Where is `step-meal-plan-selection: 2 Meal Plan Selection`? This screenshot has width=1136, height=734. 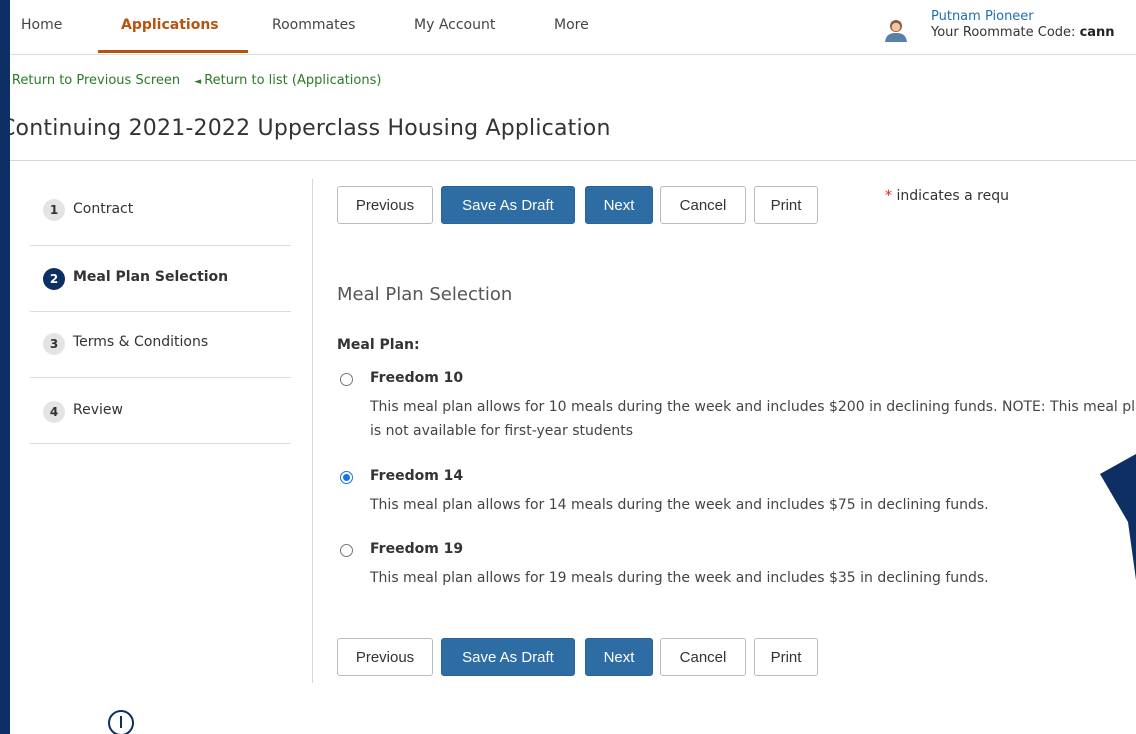
step-meal-plan-selection: 2 Meal Plan Selection is located at coordinates (160, 279).